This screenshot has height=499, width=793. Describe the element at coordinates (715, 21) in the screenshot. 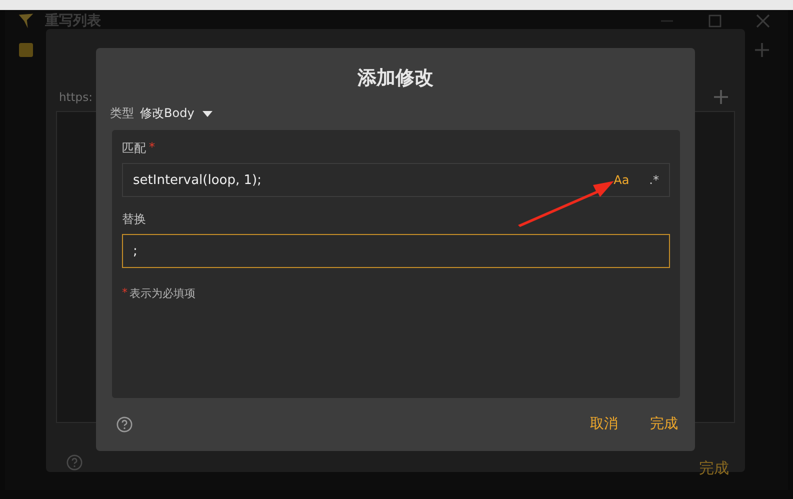

I see `maximize-icon` at that location.